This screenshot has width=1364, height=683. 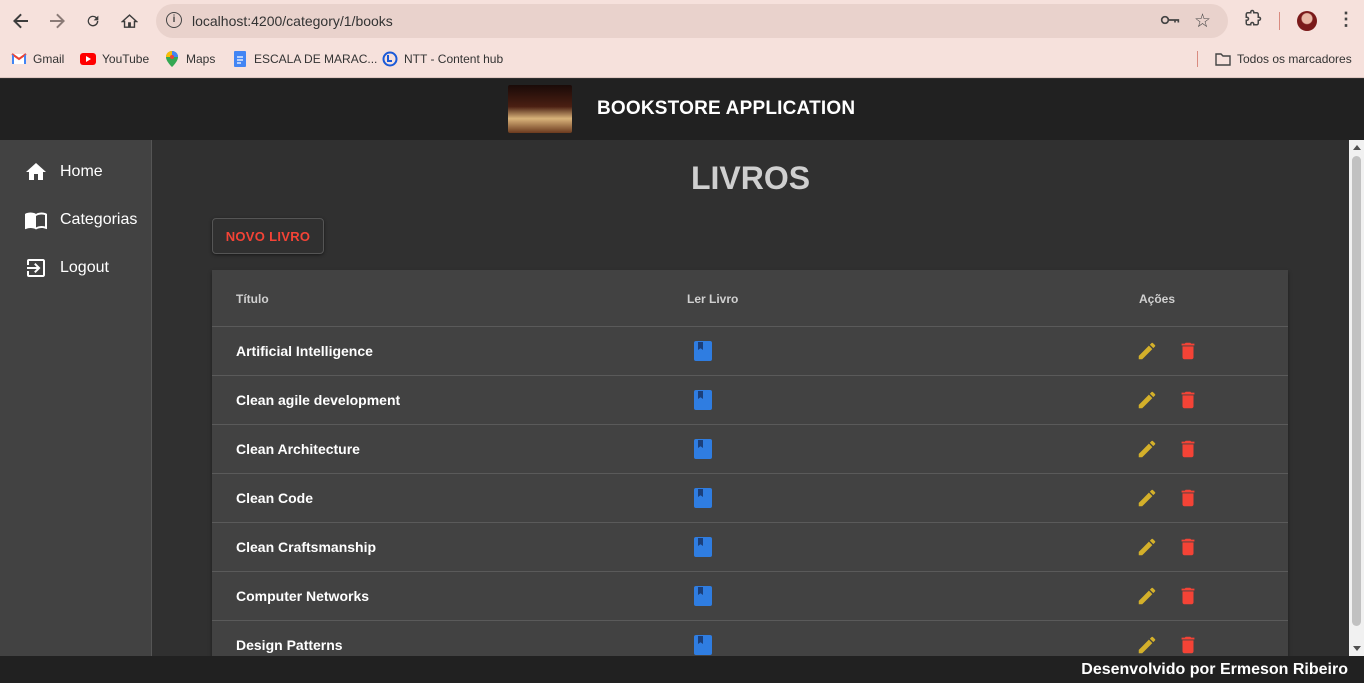 What do you see at coordinates (1214, 669) in the screenshot?
I see `footer-credit: Desenvolvido por Ermeson Ribeiro` at bounding box center [1214, 669].